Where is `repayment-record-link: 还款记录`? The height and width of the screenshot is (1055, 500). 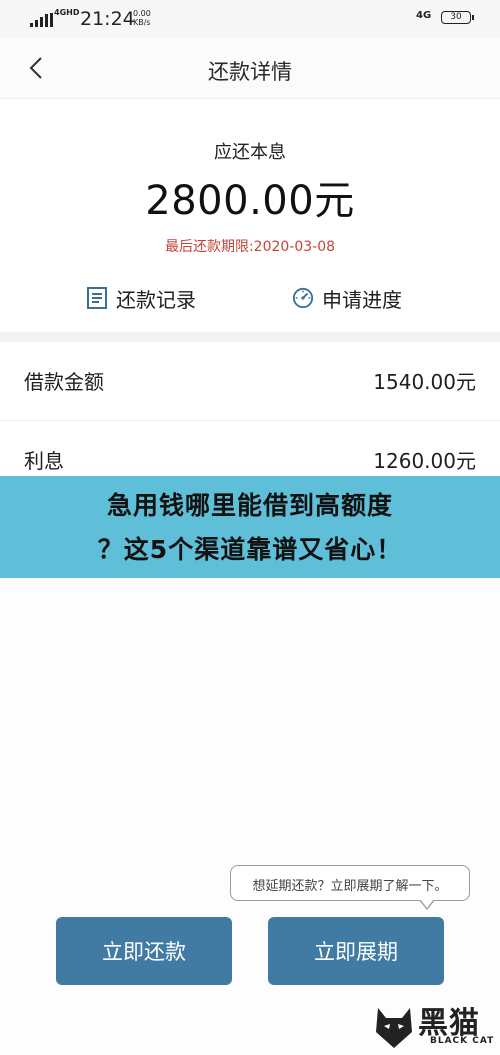
repayment-record-link: 还款记录 is located at coordinates (141, 298).